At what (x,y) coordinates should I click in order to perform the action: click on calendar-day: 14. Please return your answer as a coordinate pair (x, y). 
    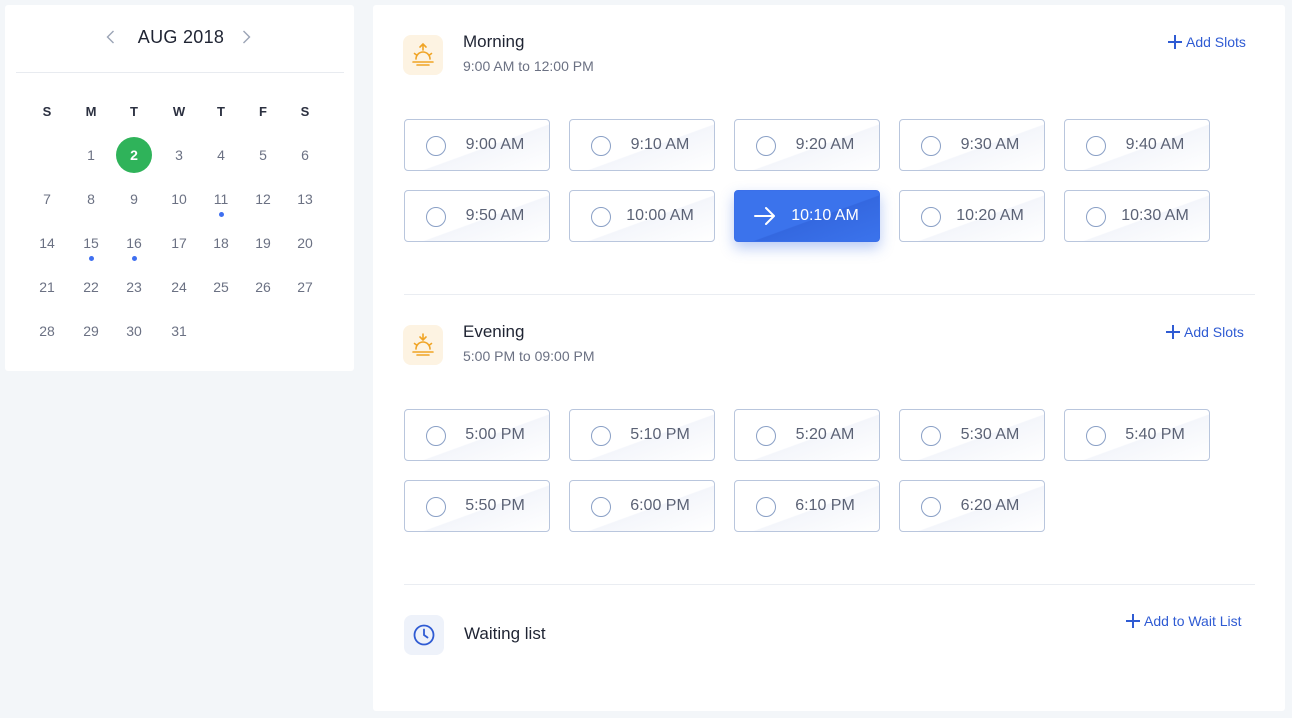
    Looking at the image, I should click on (47, 243).